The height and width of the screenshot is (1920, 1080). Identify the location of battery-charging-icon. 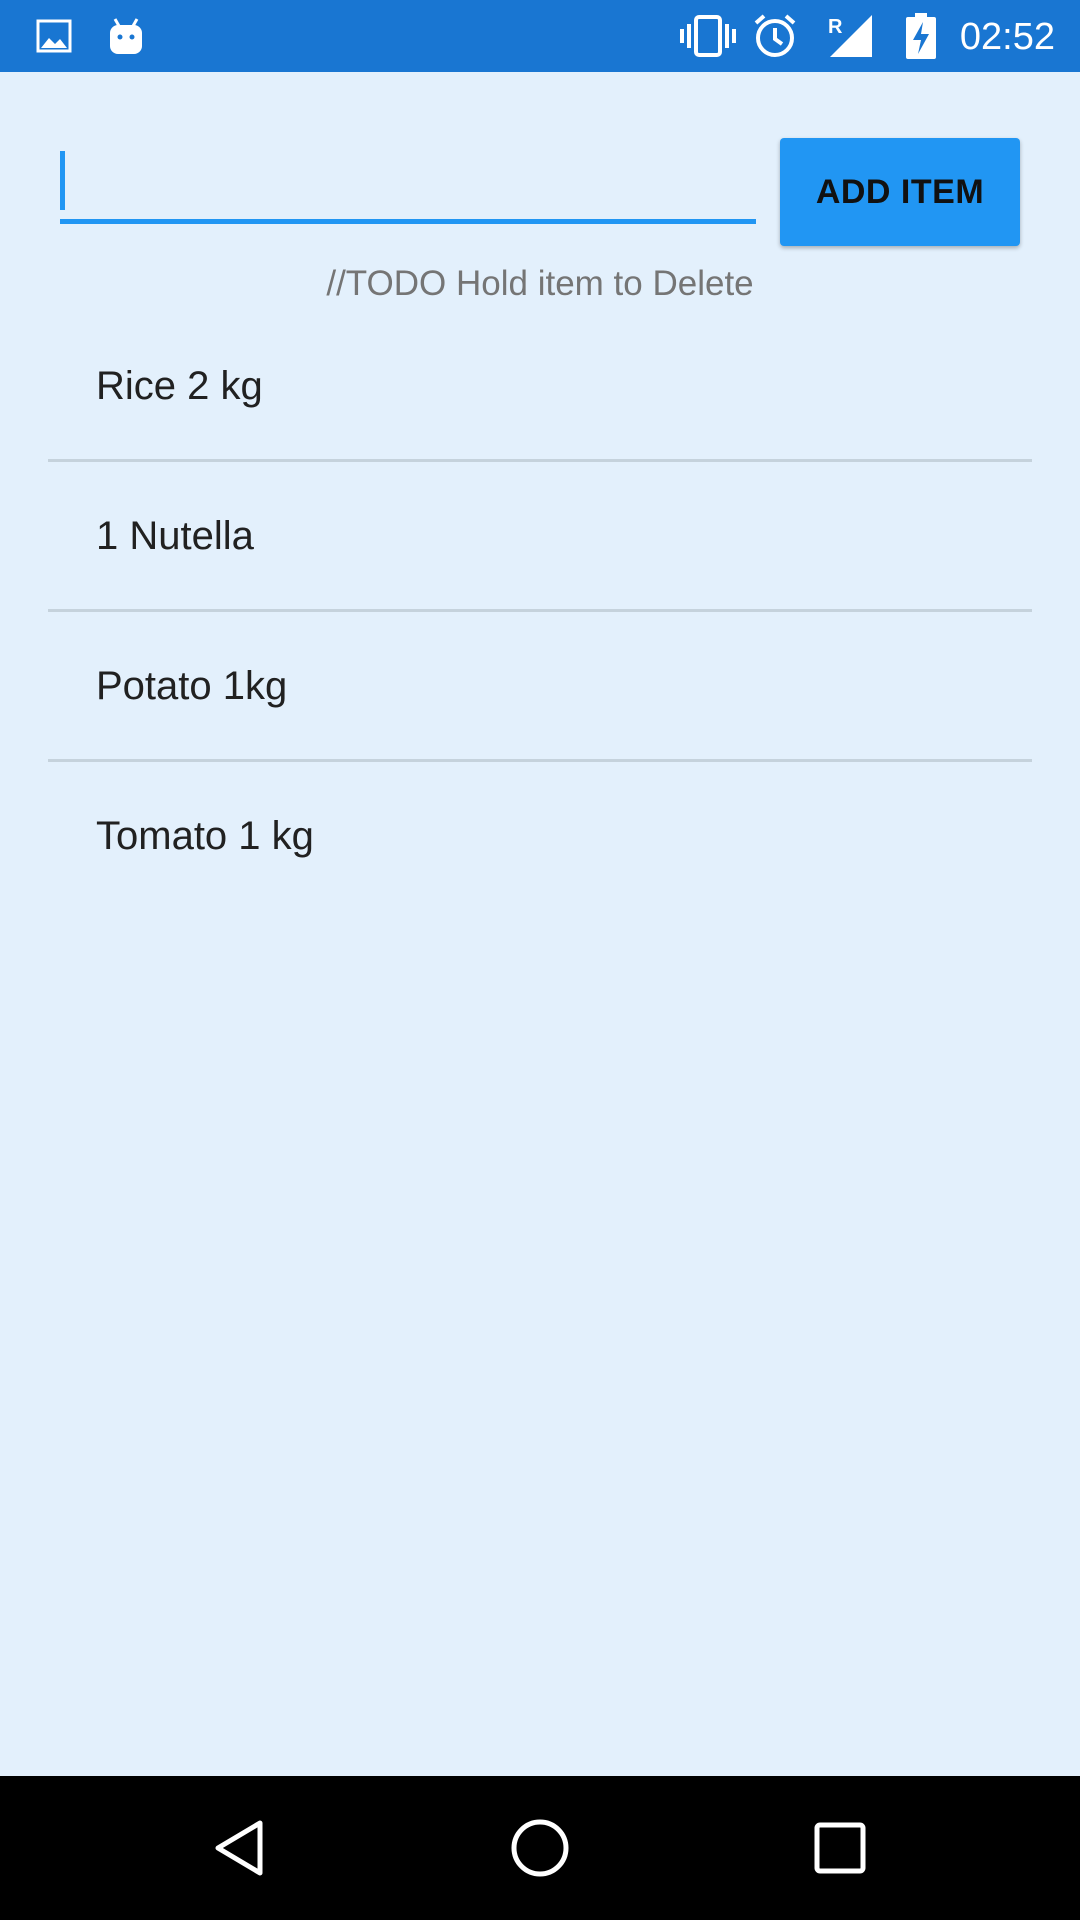
(921, 36).